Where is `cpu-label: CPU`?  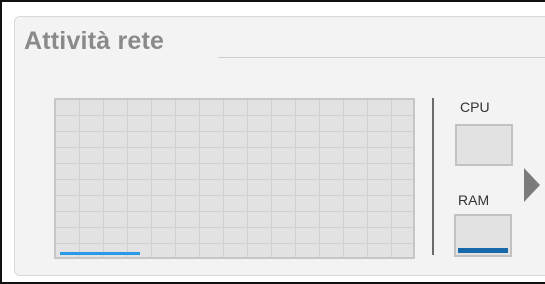
cpu-label: CPU is located at coordinates (475, 107).